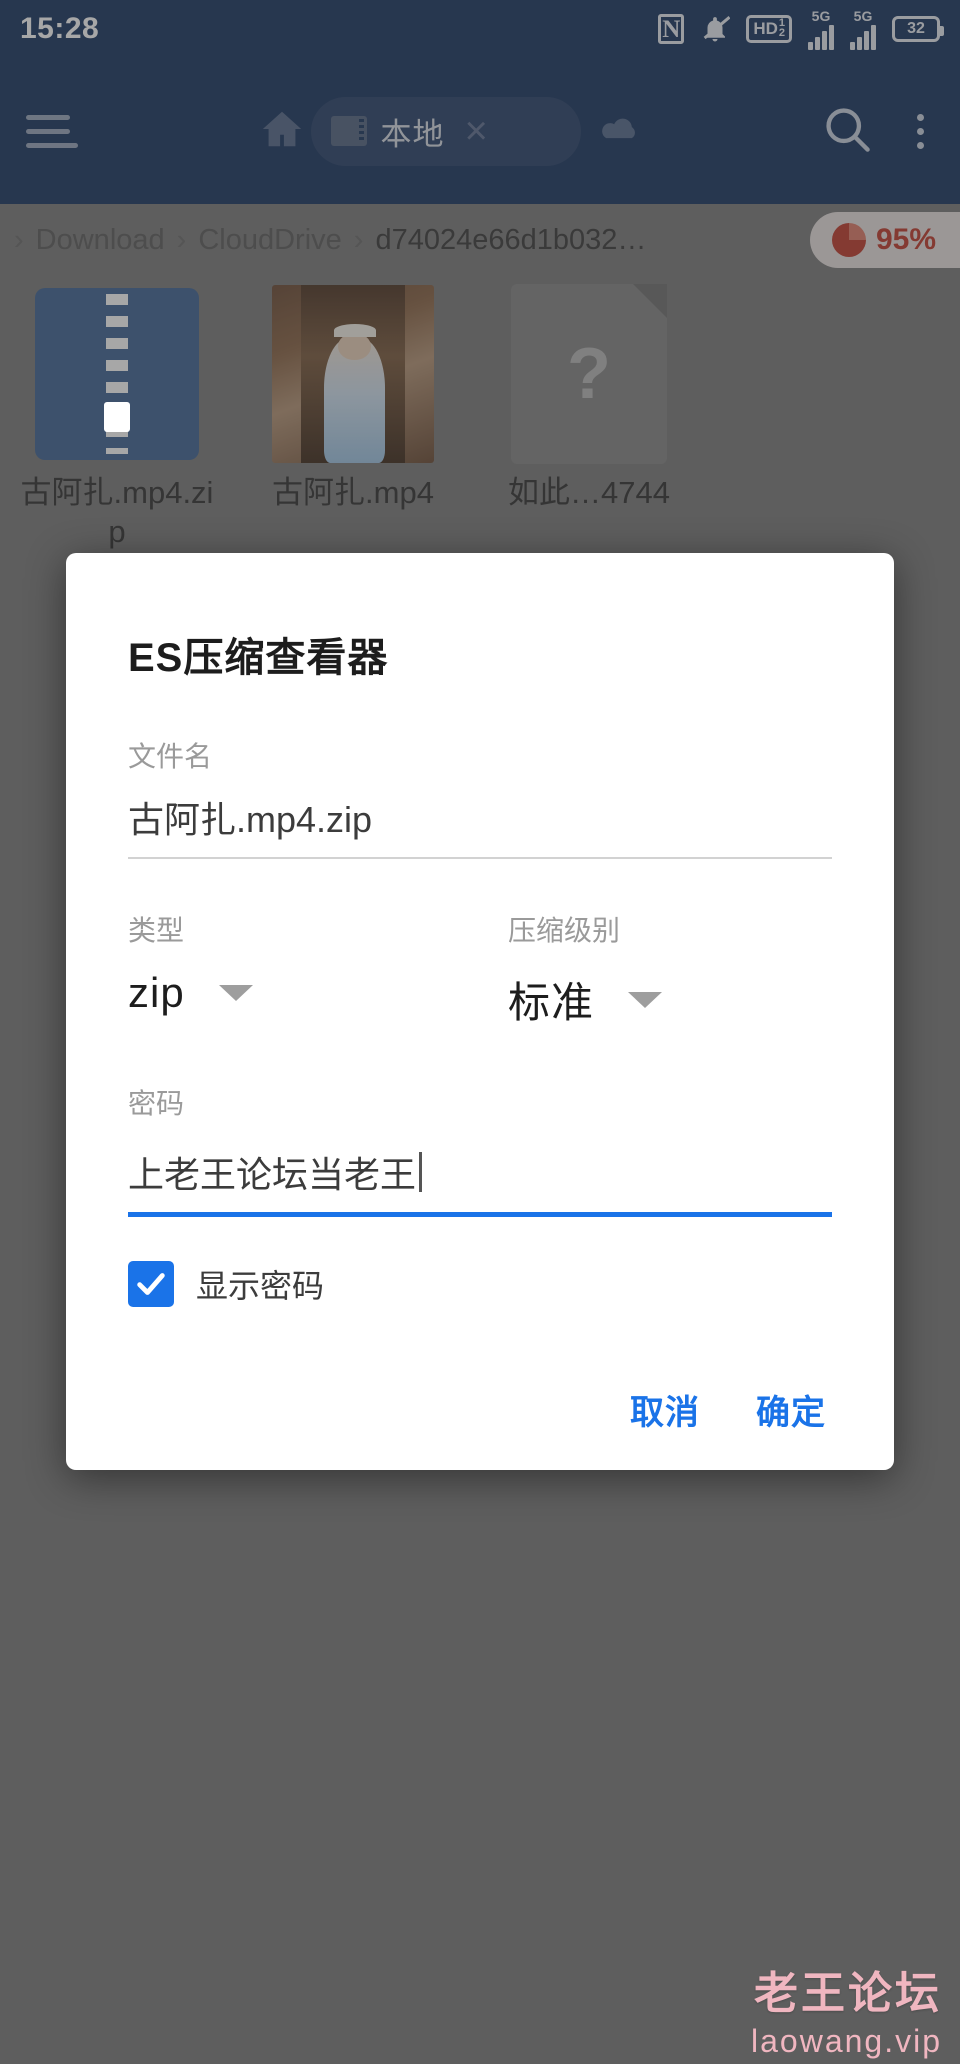 This screenshot has width=960, height=2064. What do you see at coordinates (480, 1284) in the screenshot?
I see `show-password-row: 显示密码` at bounding box center [480, 1284].